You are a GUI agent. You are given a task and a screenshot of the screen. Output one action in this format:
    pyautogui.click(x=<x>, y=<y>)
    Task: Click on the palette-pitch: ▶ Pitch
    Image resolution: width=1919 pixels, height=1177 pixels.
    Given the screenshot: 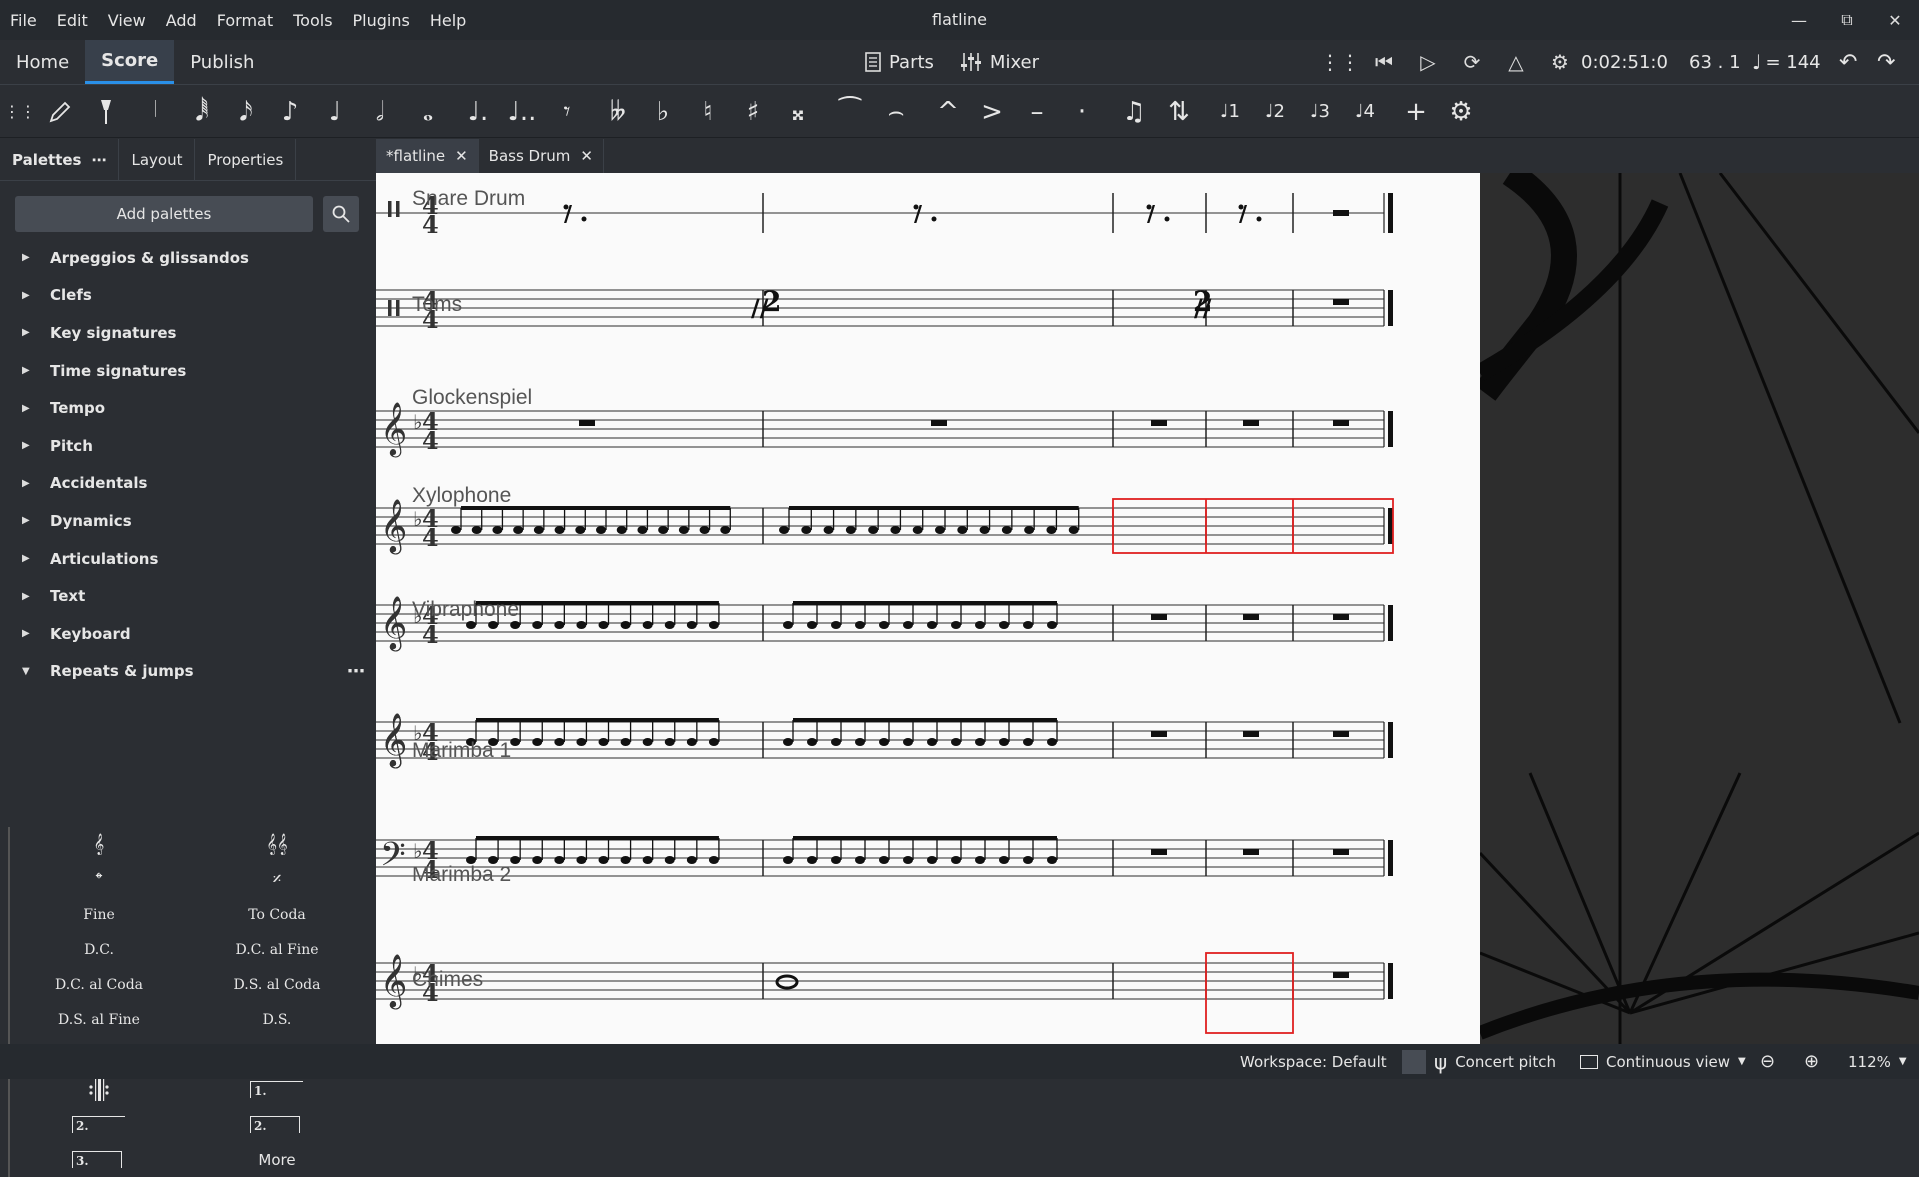 What is the action you would take?
    pyautogui.click(x=188, y=446)
    